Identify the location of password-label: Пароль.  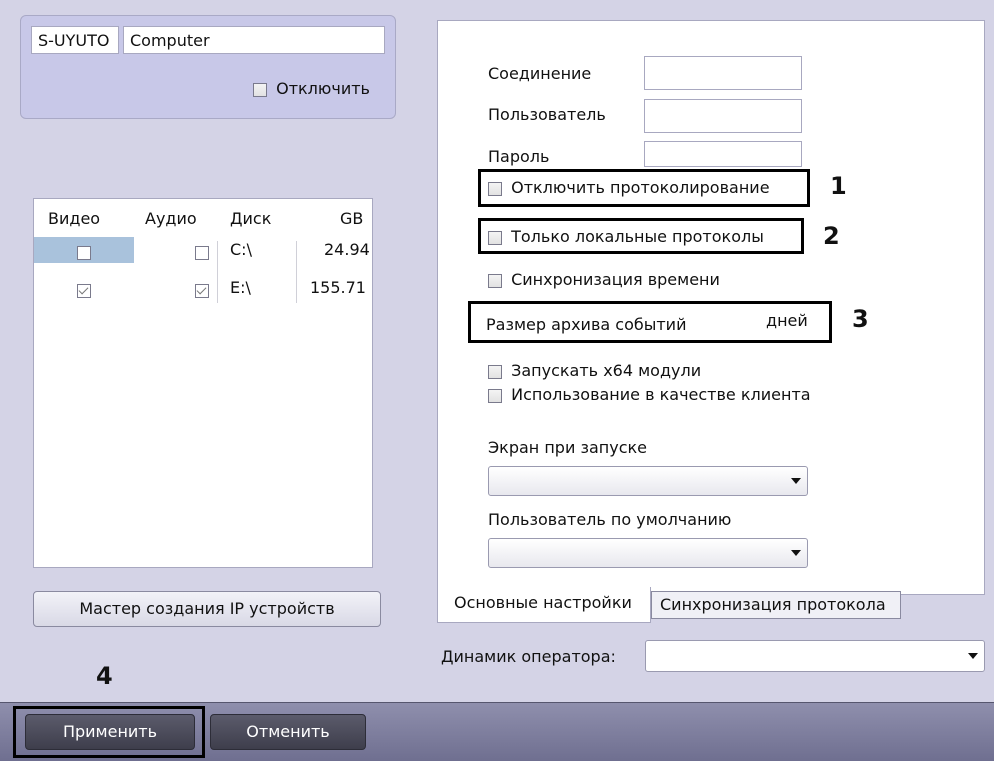
(519, 156).